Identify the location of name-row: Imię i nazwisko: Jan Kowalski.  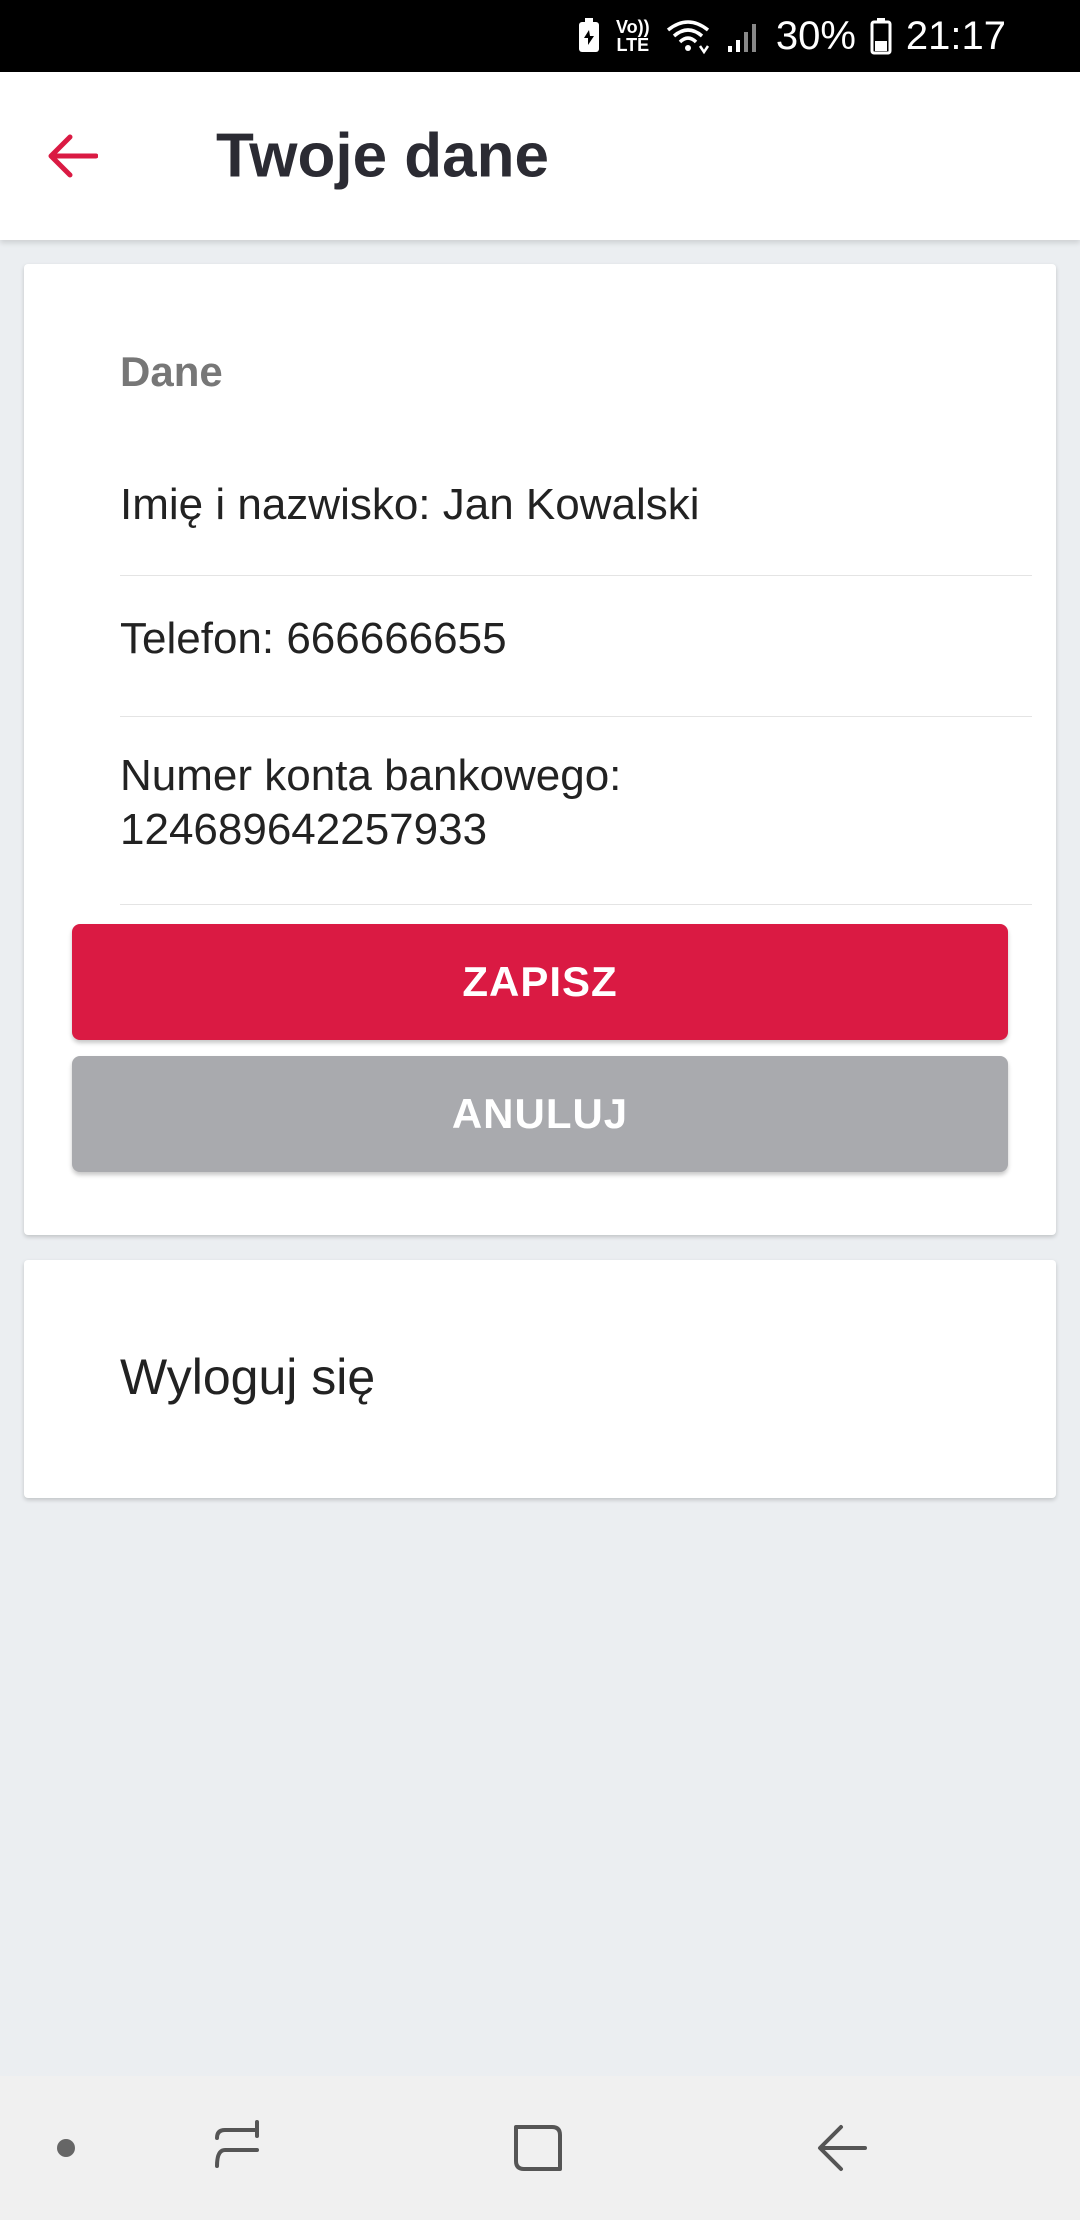
(576, 518).